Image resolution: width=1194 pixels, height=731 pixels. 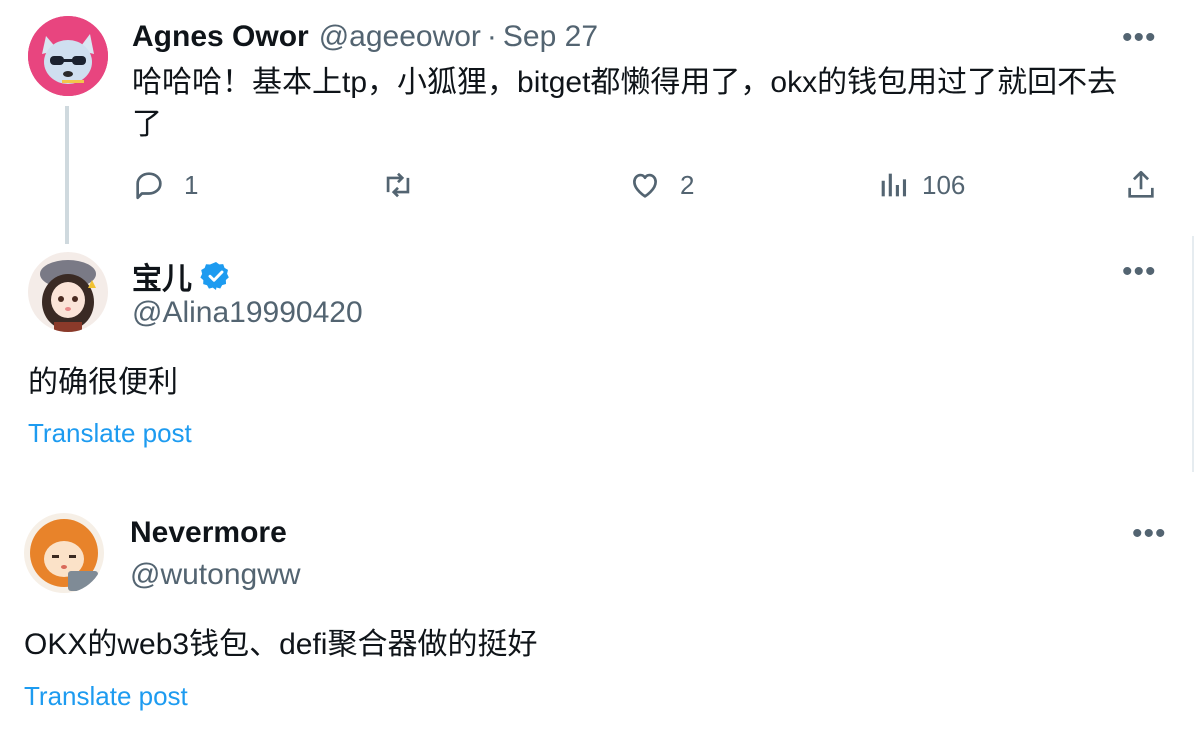 I want to click on thread-connector-line, so click(x=67, y=175).